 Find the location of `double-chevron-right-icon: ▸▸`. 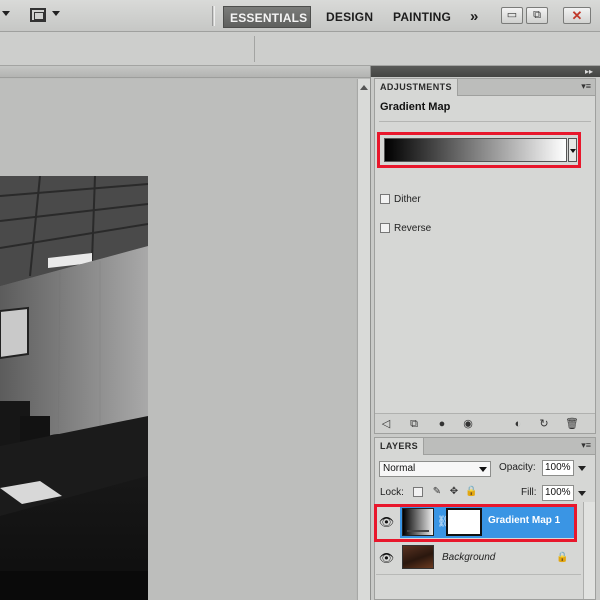

double-chevron-right-icon: ▸▸ is located at coordinates (589, 71).